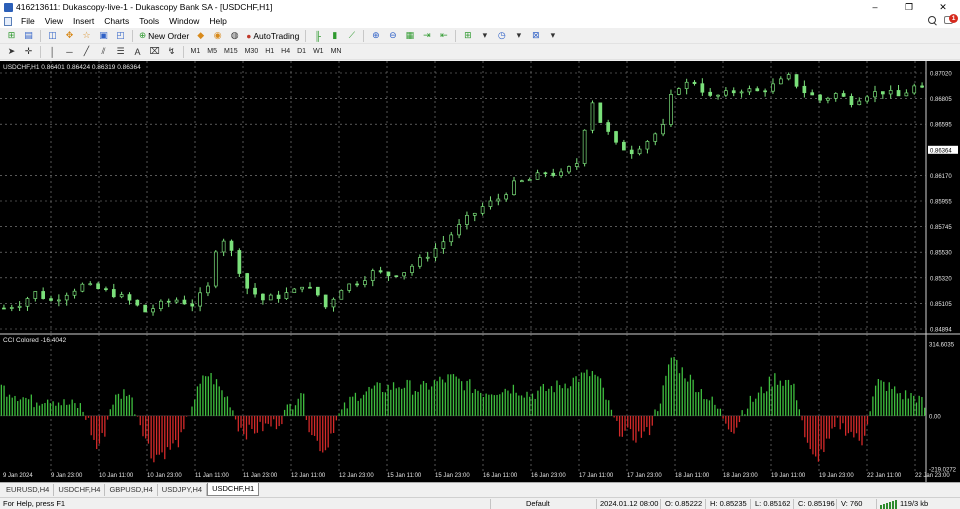 The image size is (960, 509). What do you see at coordinates (87, 35) in the screenshot?
I see `navigator-icon: ☆` at bounding box center [87, 35].